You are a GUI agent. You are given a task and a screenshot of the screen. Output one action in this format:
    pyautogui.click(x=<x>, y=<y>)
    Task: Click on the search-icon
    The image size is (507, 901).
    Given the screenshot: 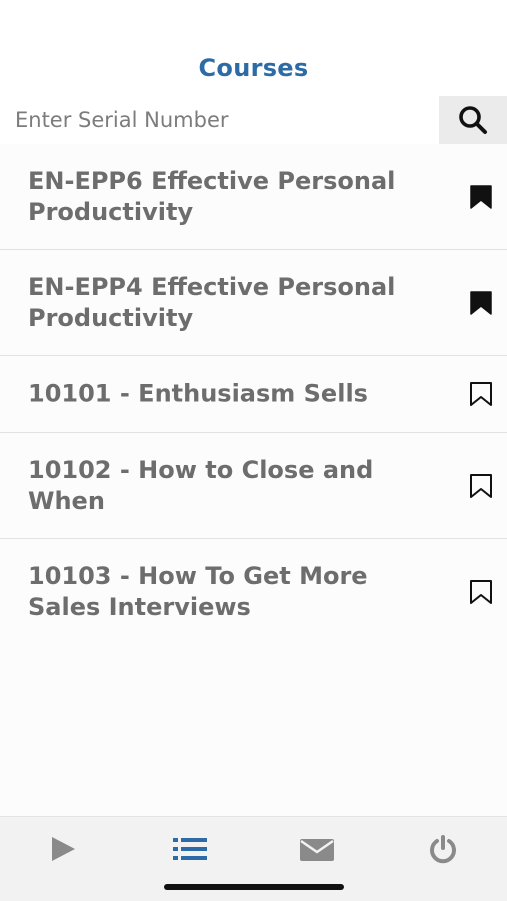 What is the action you would take?
    pyautogui.click(x=473, y=120)
    